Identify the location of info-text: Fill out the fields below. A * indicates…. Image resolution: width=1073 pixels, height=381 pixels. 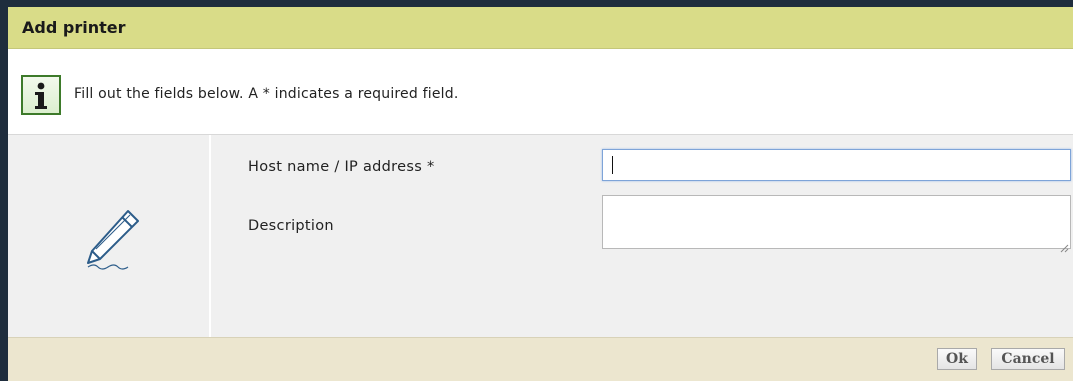
(266, 94).